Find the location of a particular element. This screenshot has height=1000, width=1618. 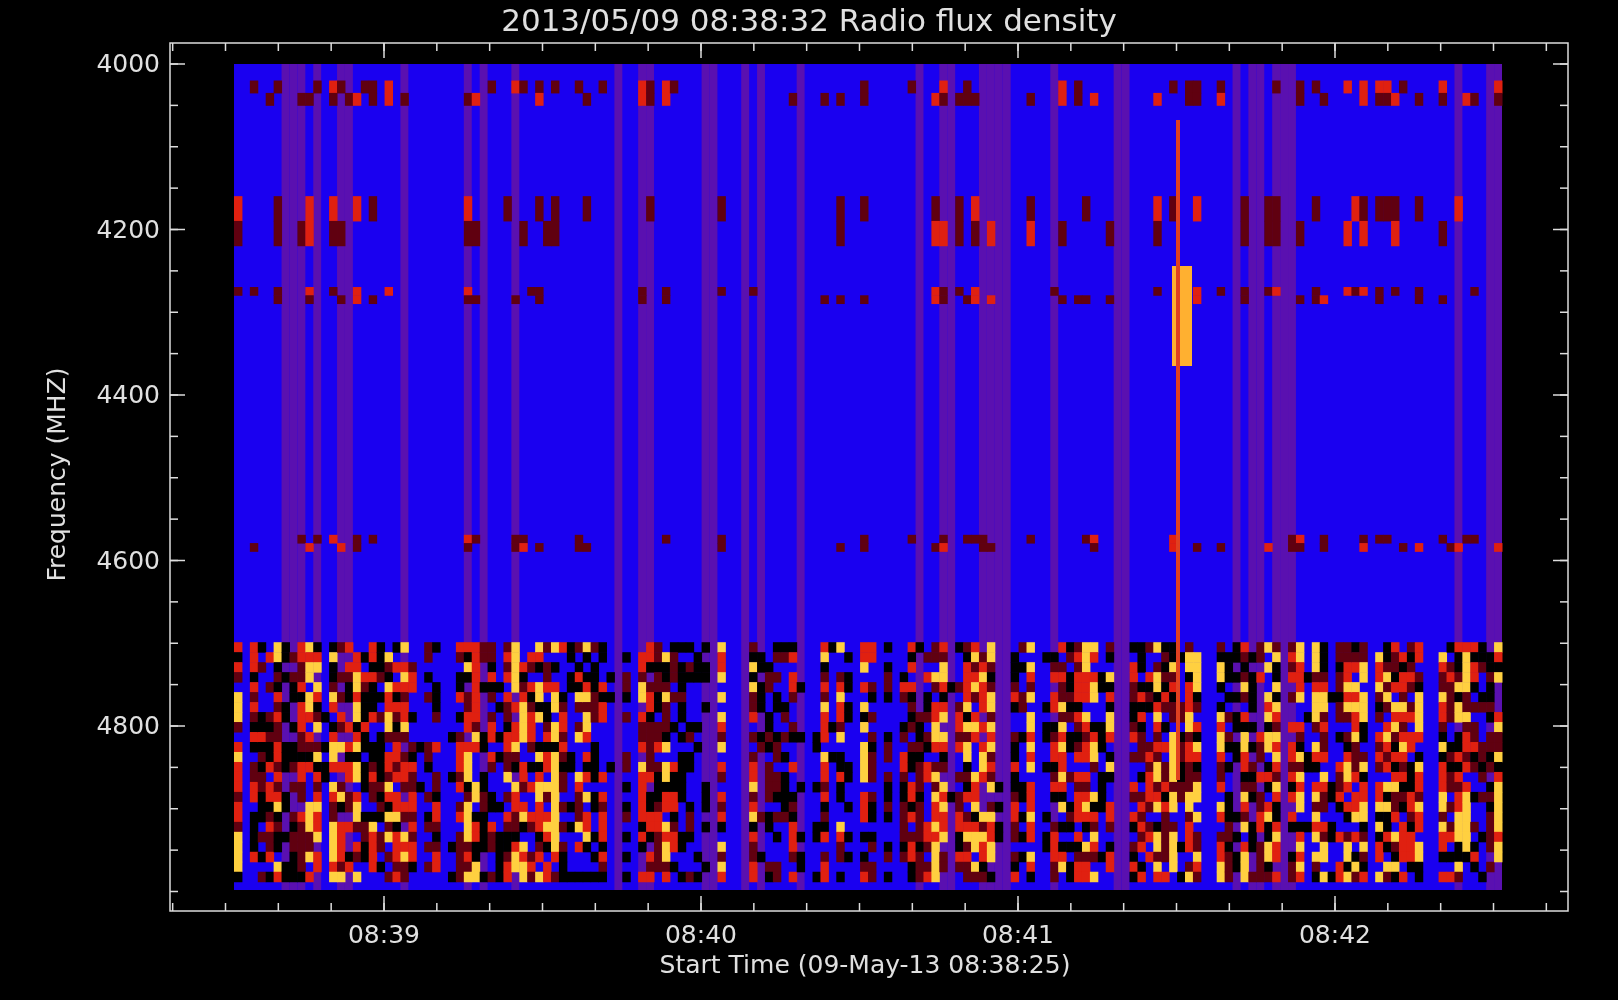

axis-tick-label: 08:41 is located at coordinates (1017, 934).